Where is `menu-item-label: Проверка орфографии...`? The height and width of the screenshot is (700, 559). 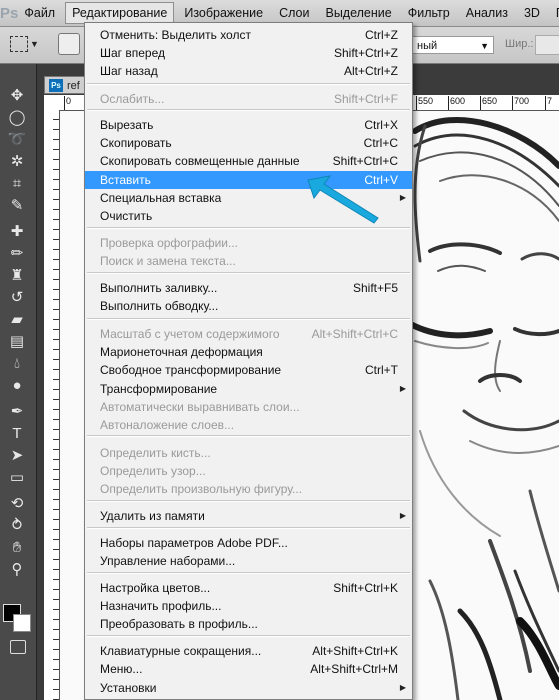 menu-item-label: Проверка орфографии... is located at coordinates (169, 243).